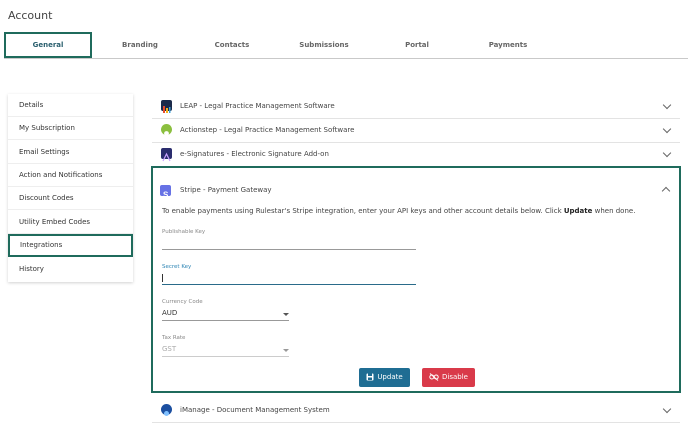 This screenshot has height=432, width=688. What do you see at coordinates (70, 222) in the screenshot?
I see `sidebar-item-utility-embed-codes: Utility Embed Codes` at bounding box center [70, 222].